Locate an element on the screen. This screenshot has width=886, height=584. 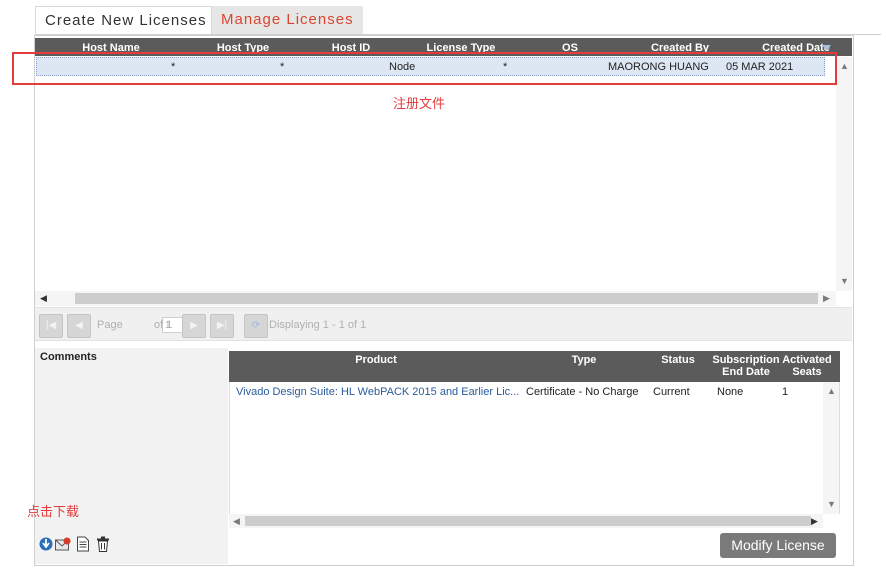
page-label: Page is located at coordinates (110, 325).